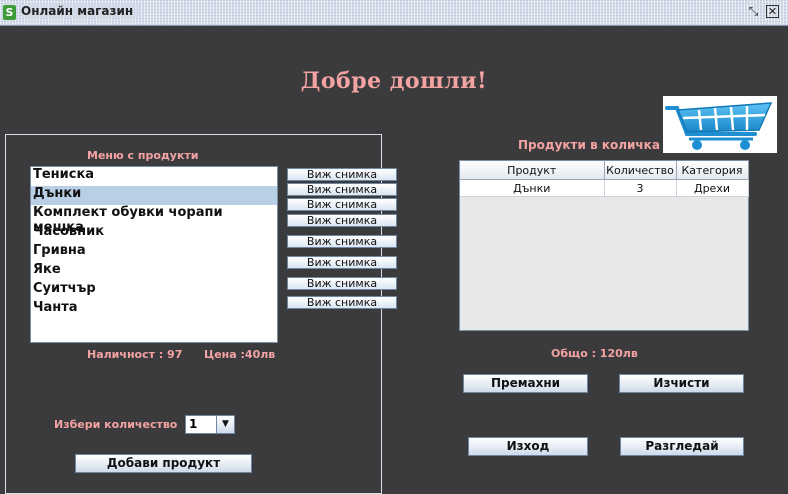 The width and height of the screenshot is (788, 494). Describe the element at coordinates (80, 11) in the screenshot. I see `window-title: Онлайн магазин` at that location.